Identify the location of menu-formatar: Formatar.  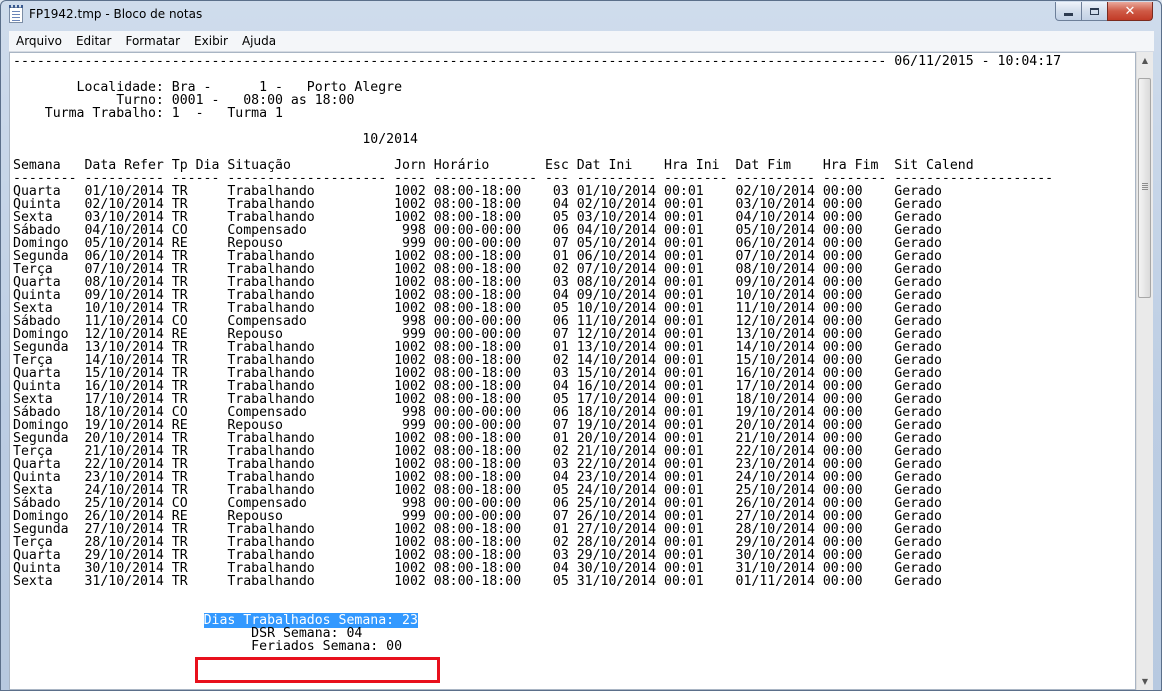
(152, 41).